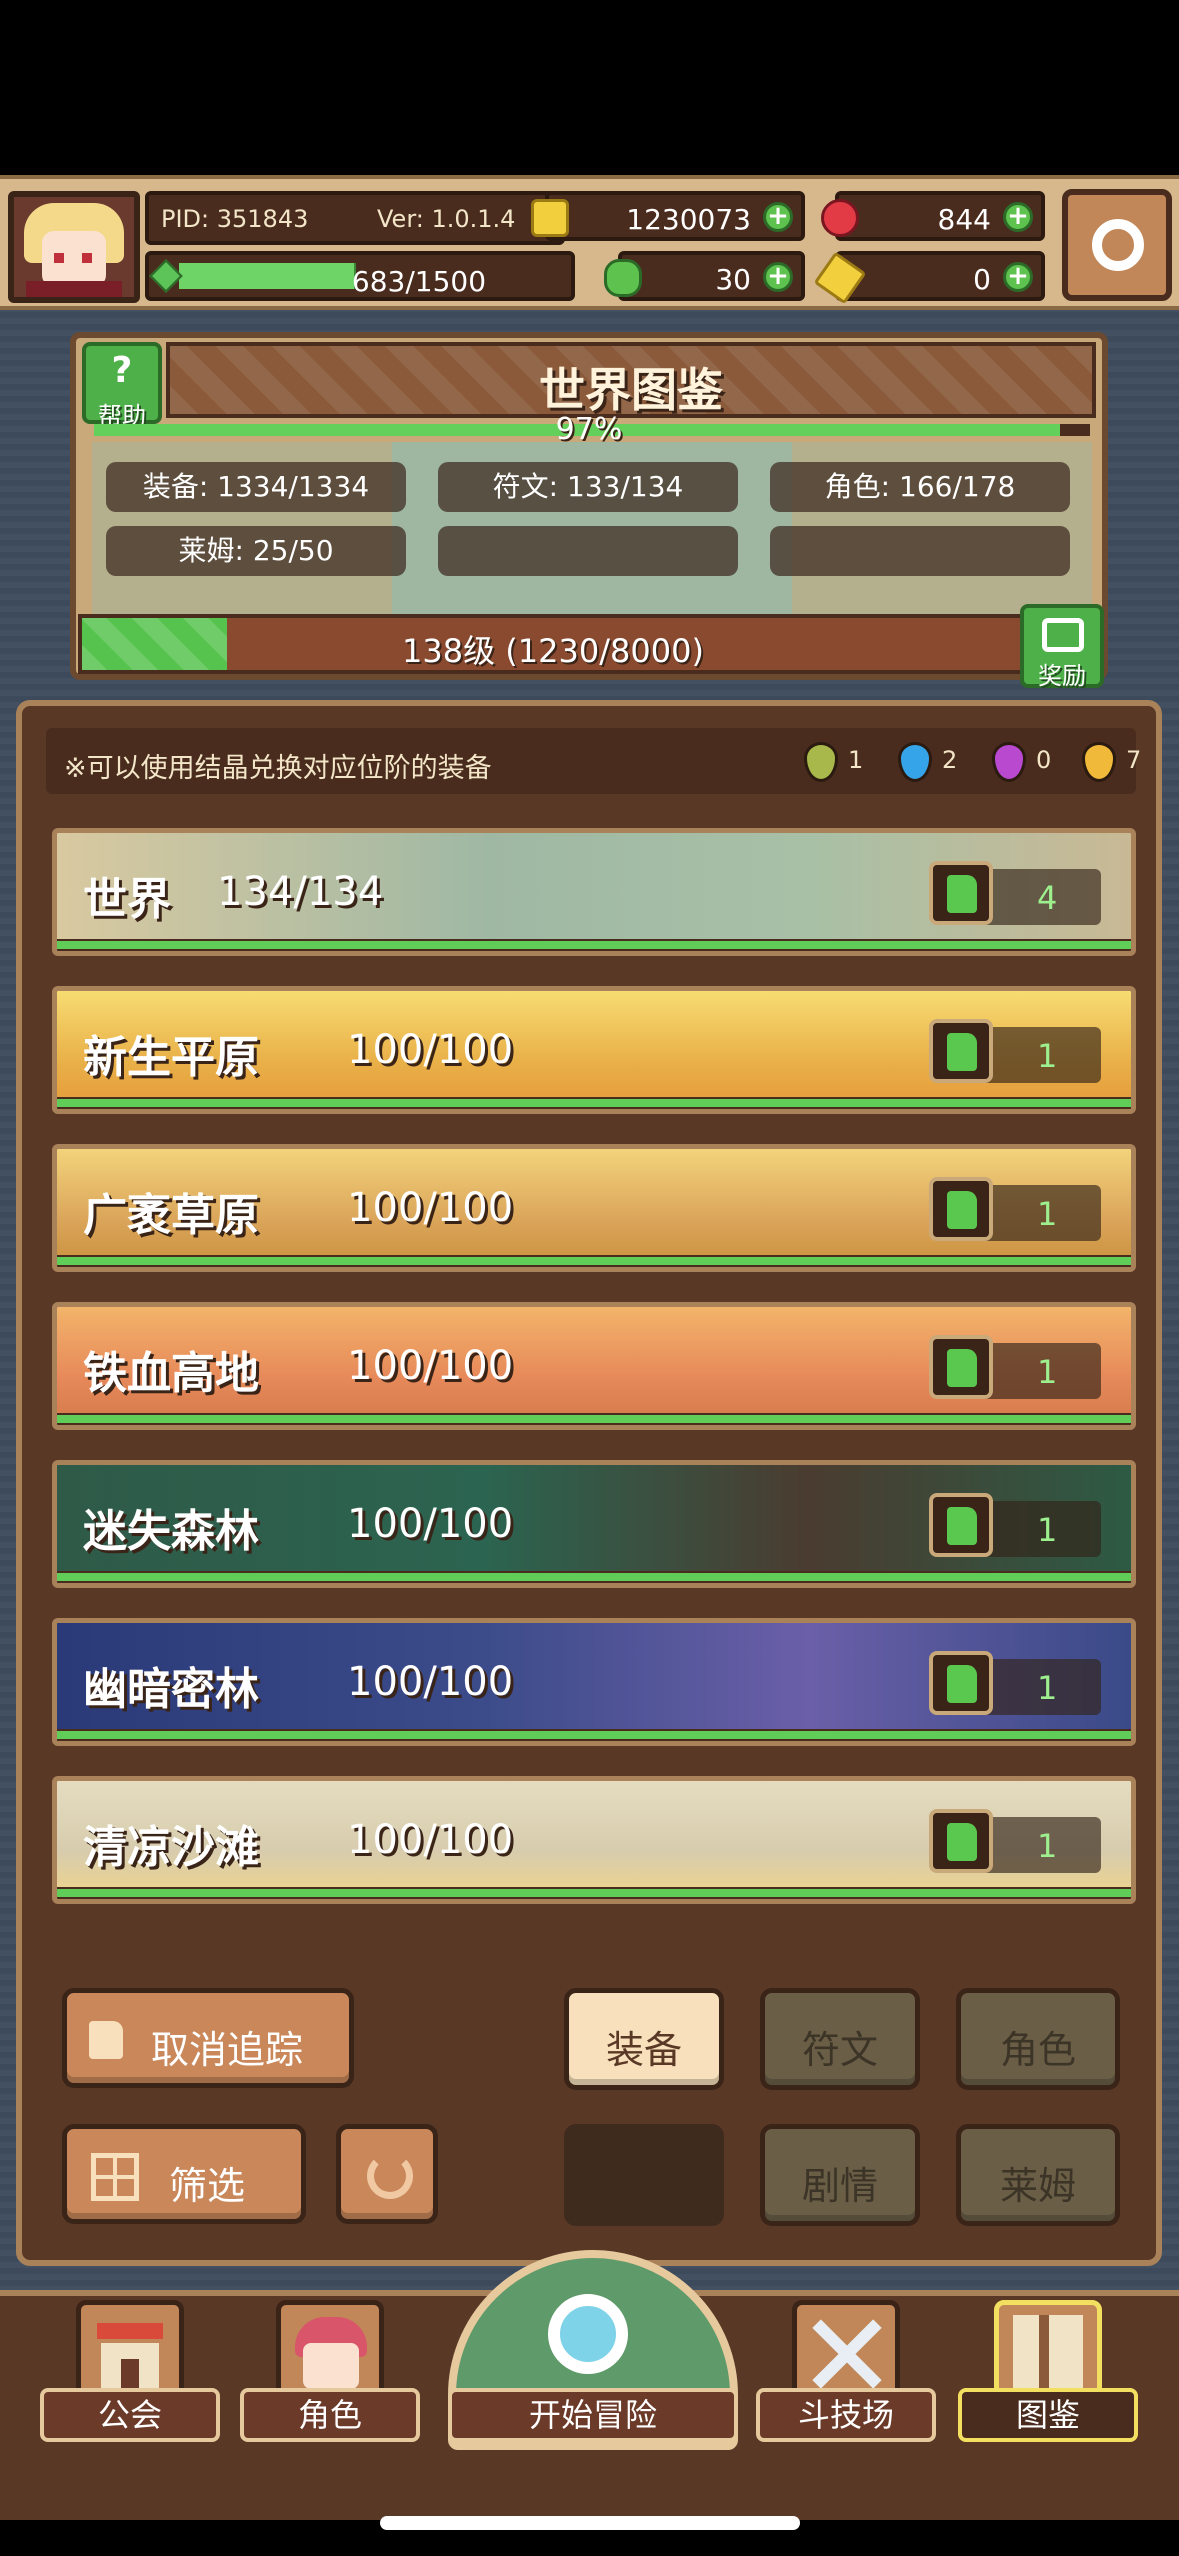  Describe the element at coordinates (631, 380) in the screenshot. I see `world-title-banner: 世界图鉴` at that location.